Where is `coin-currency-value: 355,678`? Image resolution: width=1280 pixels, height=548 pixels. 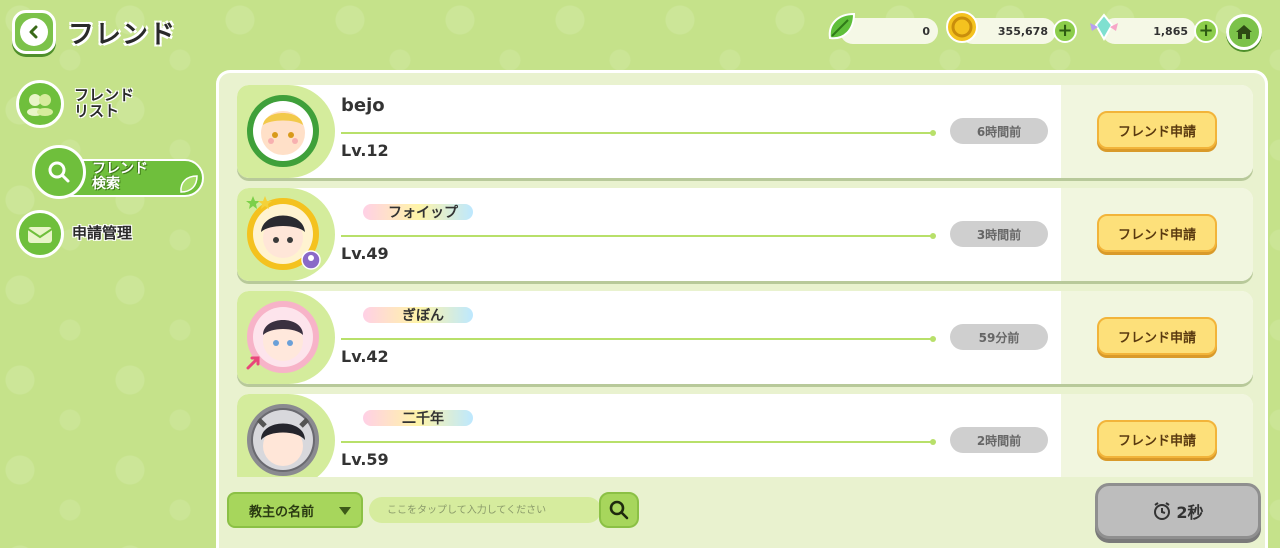 coin-currency-value: 355,678 is located at coordinates (1022, 31).